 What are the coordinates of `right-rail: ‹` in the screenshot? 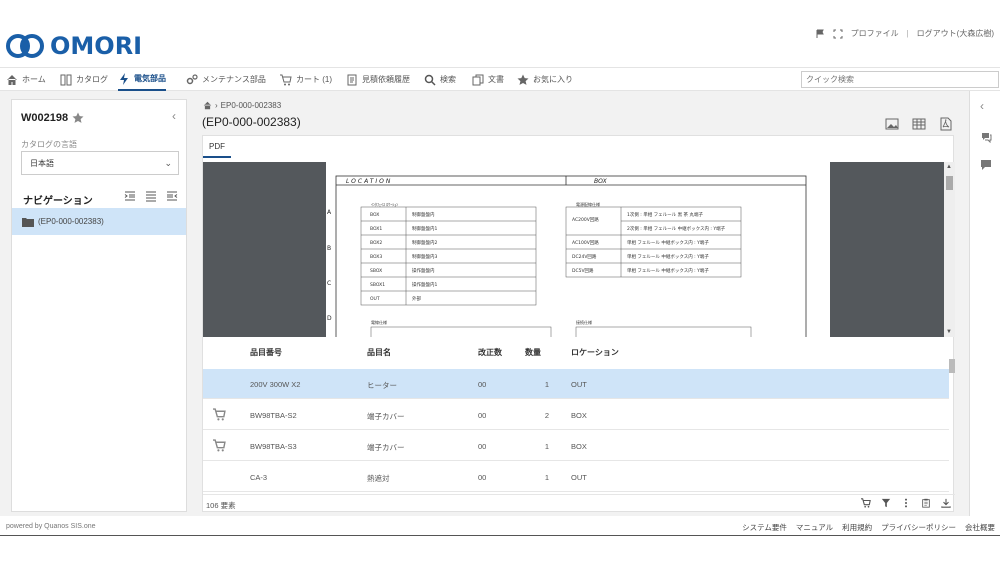 It's located at (984, 303).